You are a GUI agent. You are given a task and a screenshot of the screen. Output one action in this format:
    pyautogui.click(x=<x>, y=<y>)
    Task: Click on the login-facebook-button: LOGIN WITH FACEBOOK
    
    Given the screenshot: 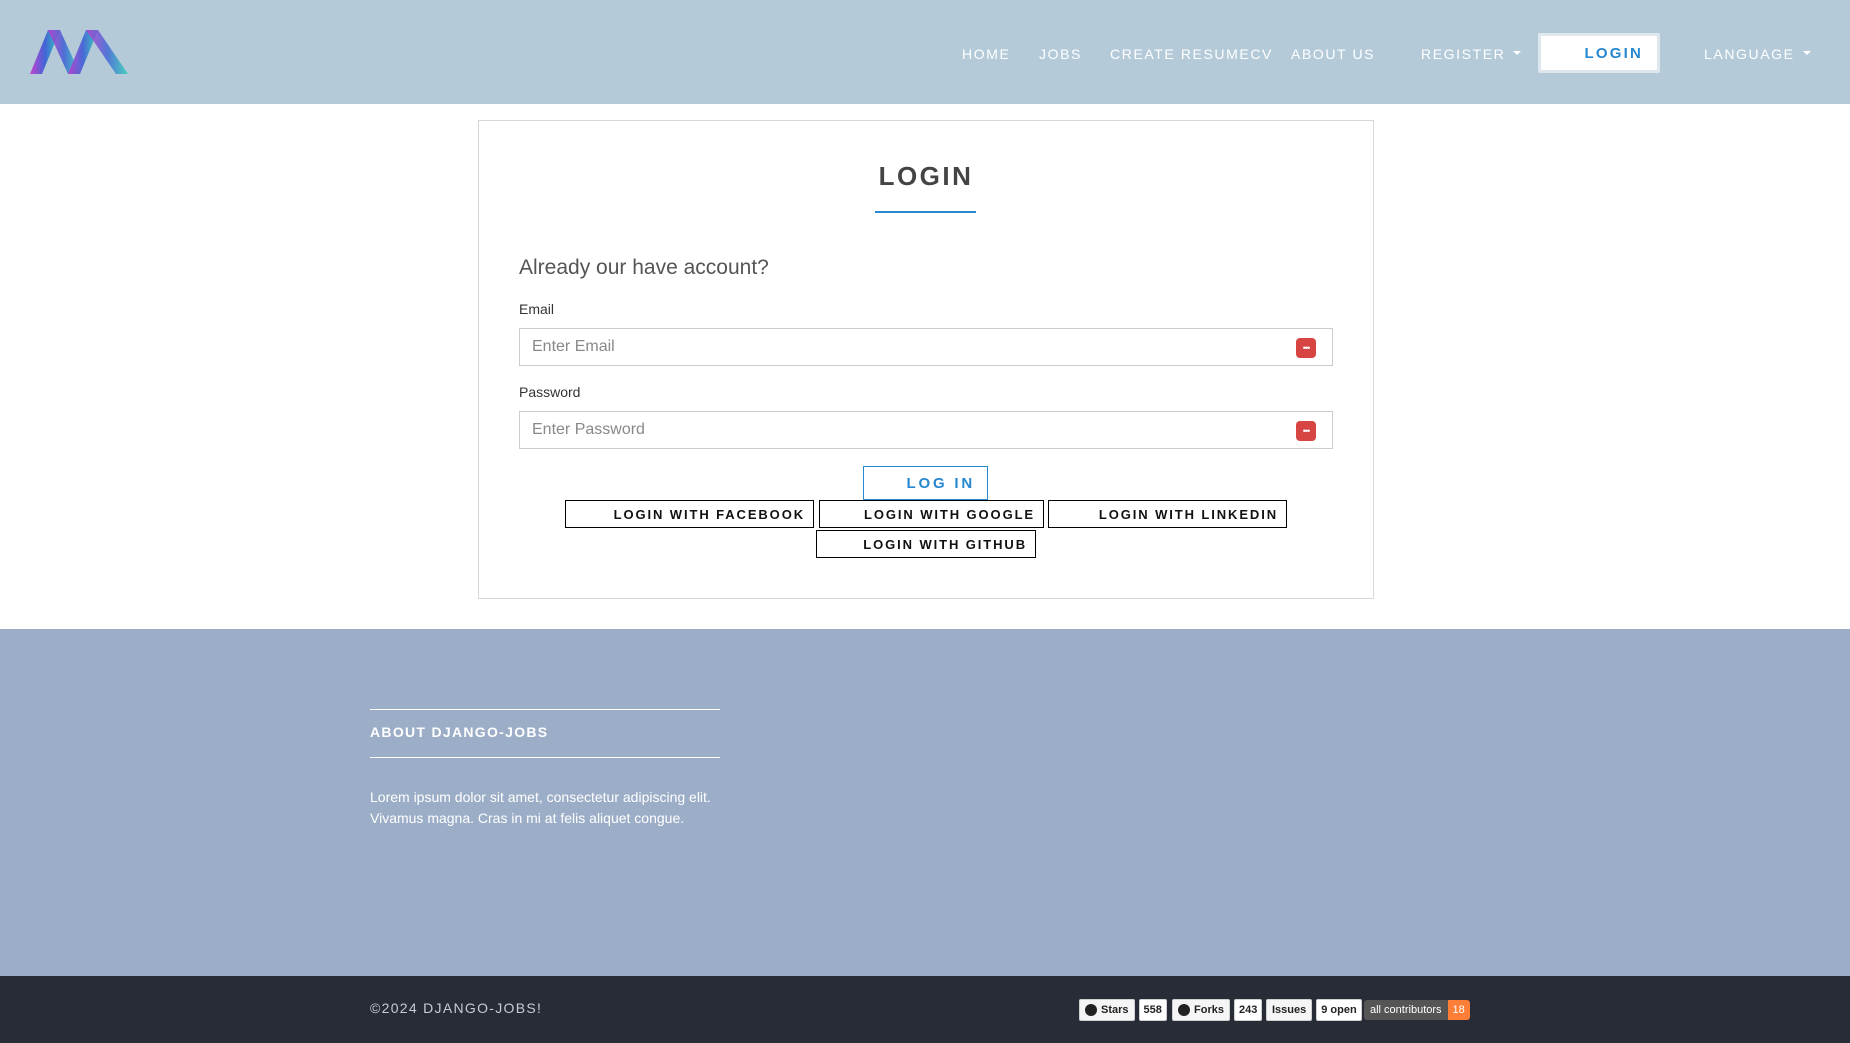 What is the action you would take?
    pyautogui.click(x=689, y=514)
    